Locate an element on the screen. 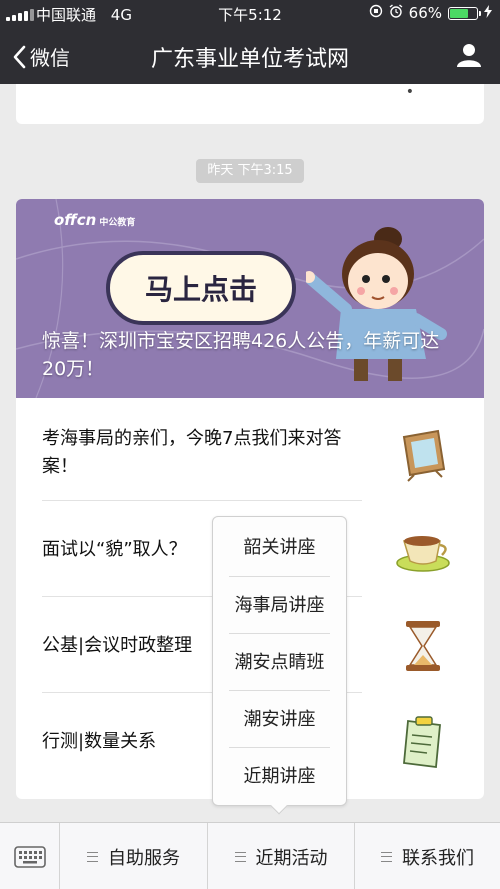  tab-self-service: 自助服务 is located at coordinates (133, 856).